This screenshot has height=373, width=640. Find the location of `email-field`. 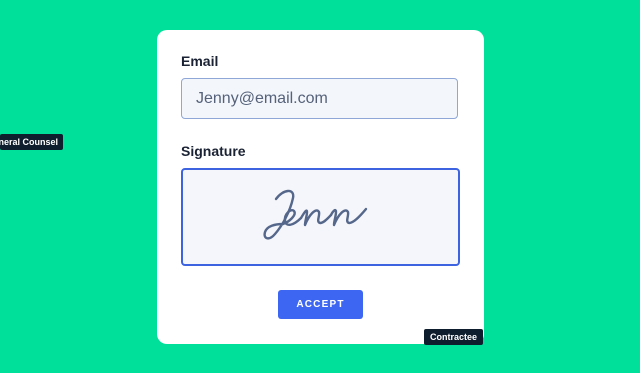

email-field is located at coordinates (319, 98).